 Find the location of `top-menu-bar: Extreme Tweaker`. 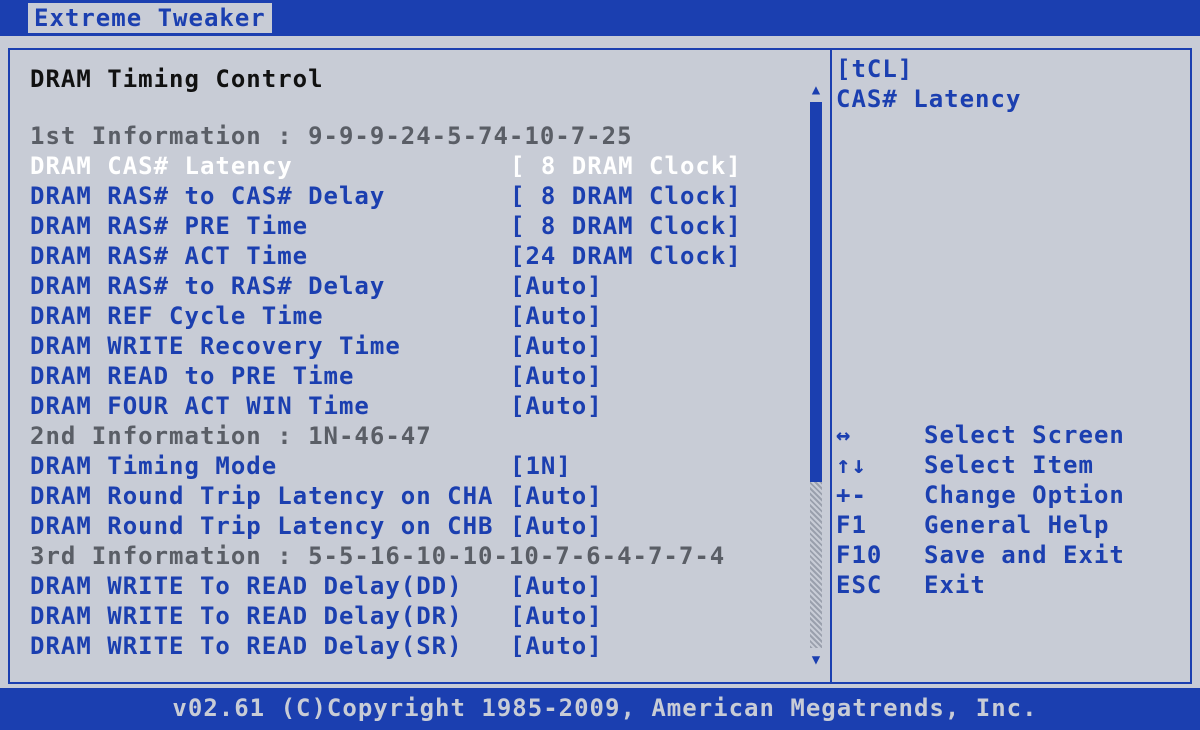

top-menu-bar: Extreme Tweaker is located at coordinates (600, 18).